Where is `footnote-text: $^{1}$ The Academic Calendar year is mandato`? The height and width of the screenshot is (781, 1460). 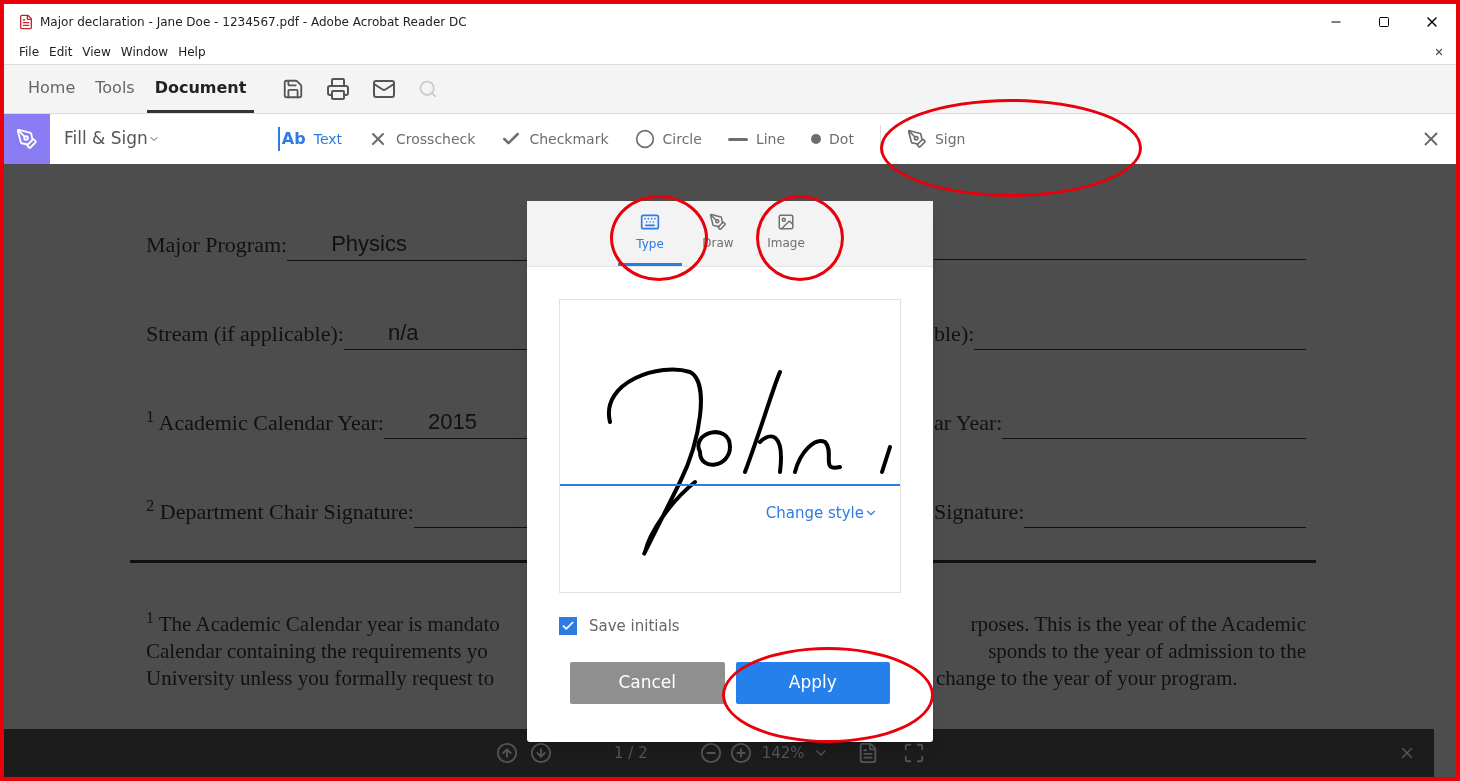 footnote-text: $^{1}$ The Academic Calendar year is mandato is located at coordinates (323, 624).